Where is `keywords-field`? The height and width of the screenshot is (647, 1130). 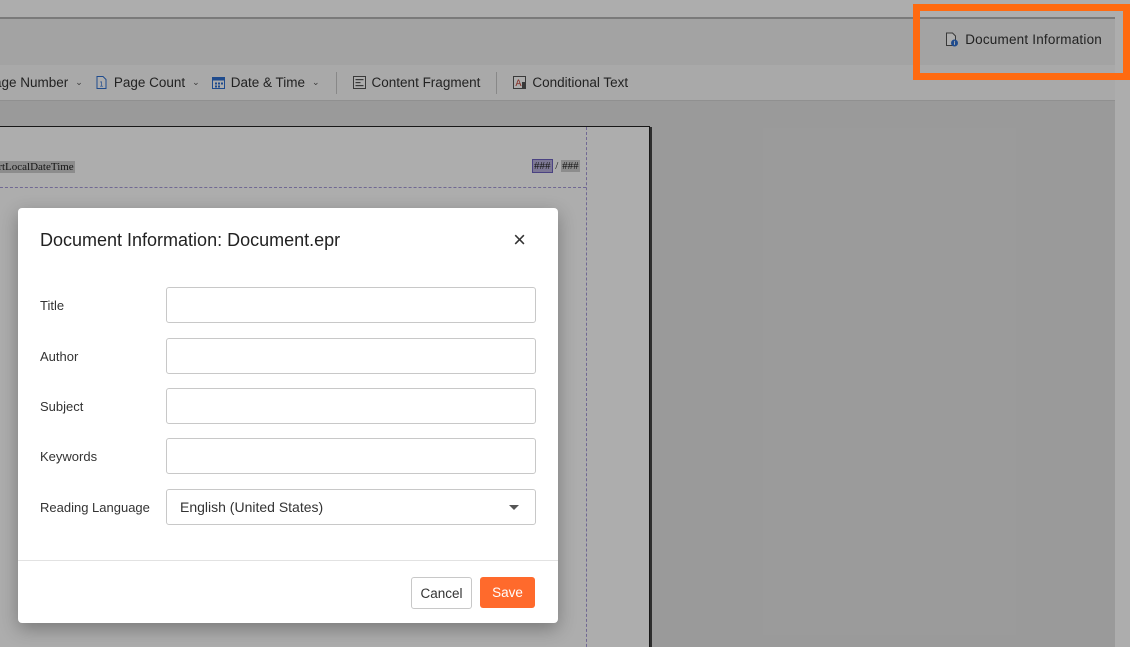
keywords-field is located at coordinates (351, 456).